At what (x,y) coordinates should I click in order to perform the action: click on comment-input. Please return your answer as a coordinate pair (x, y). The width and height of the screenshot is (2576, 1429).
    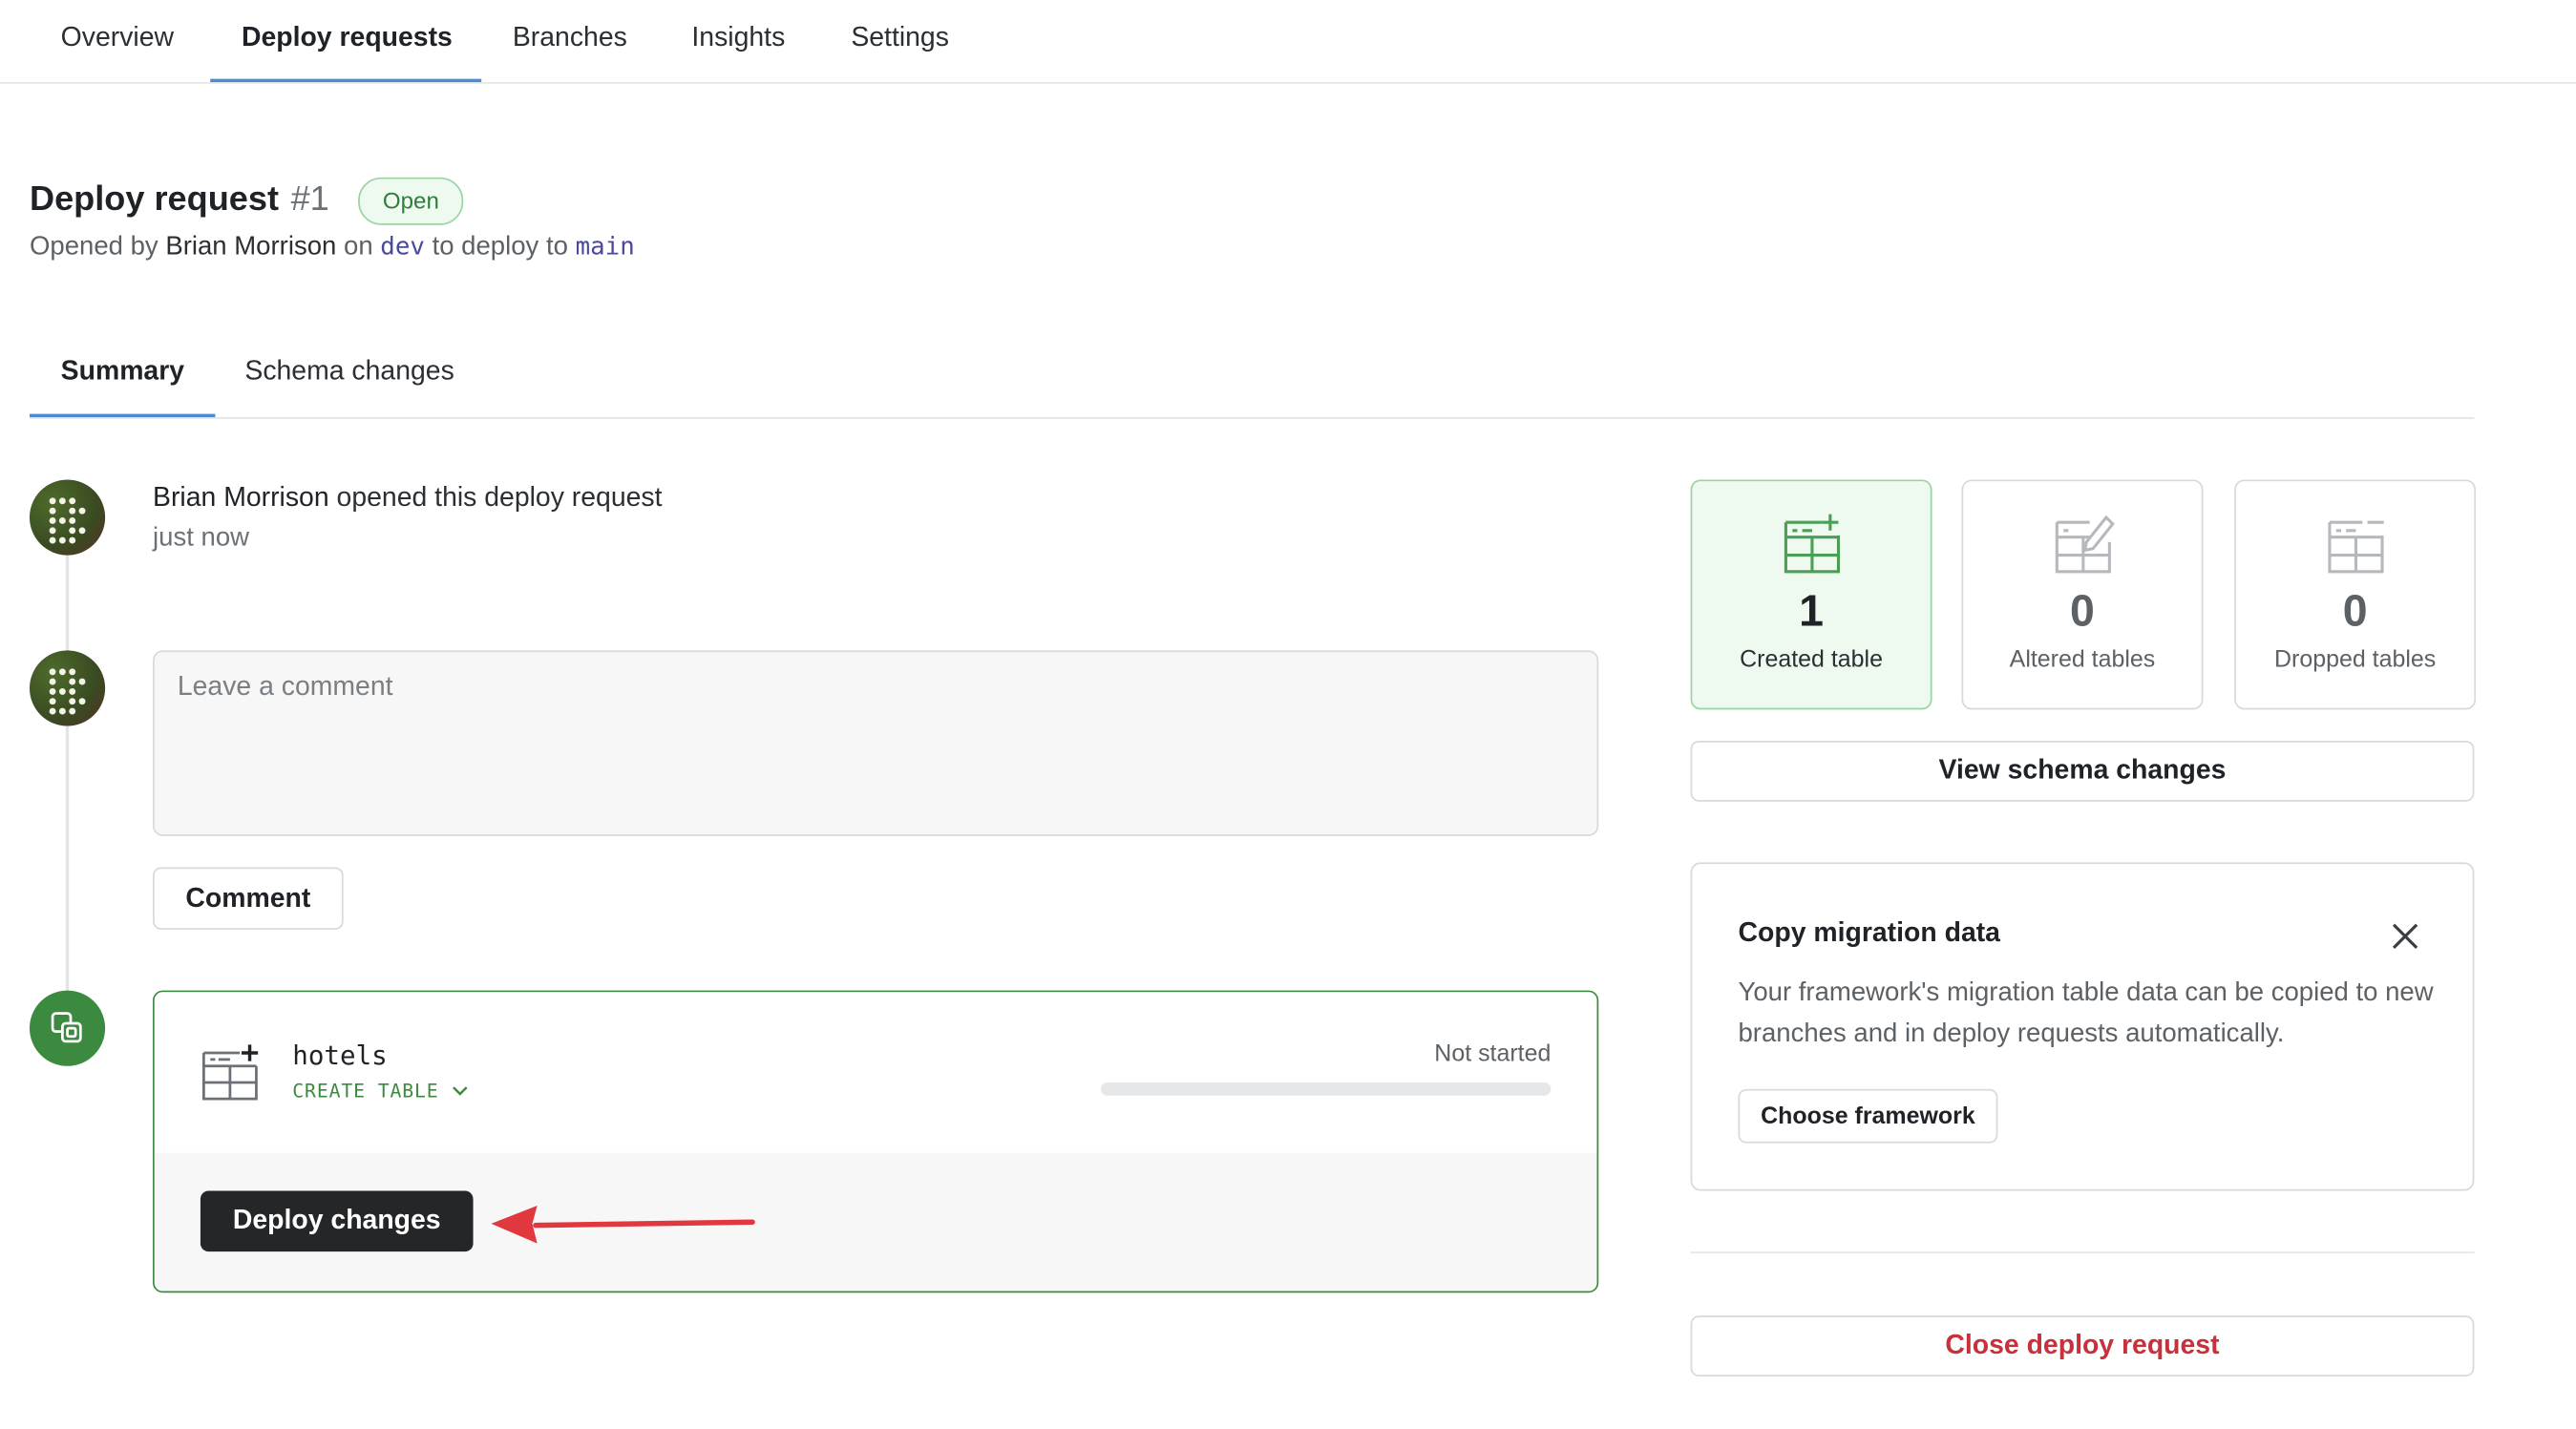
    Looking at the image, I should click on (875, 743).